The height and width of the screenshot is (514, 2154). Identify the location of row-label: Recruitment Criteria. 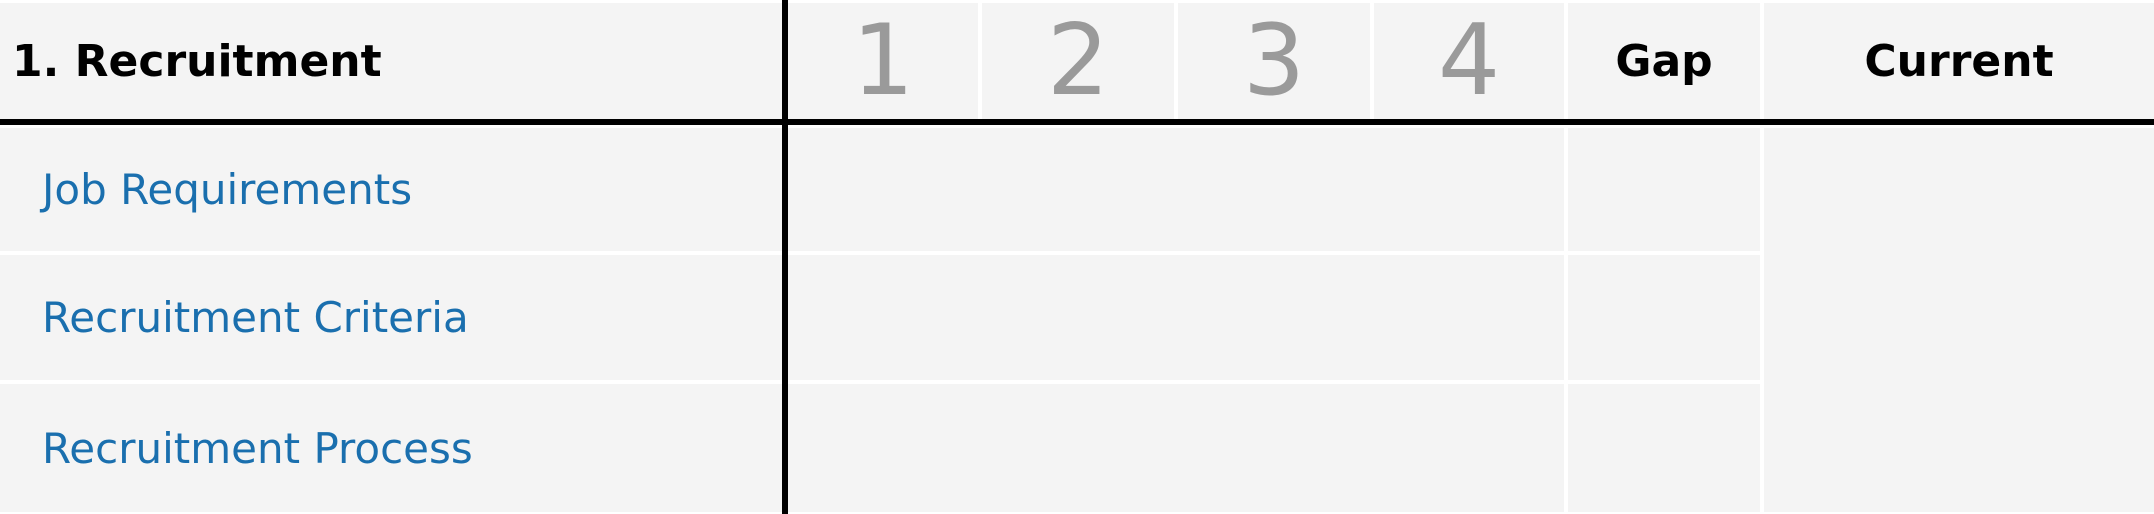
(255, 317).